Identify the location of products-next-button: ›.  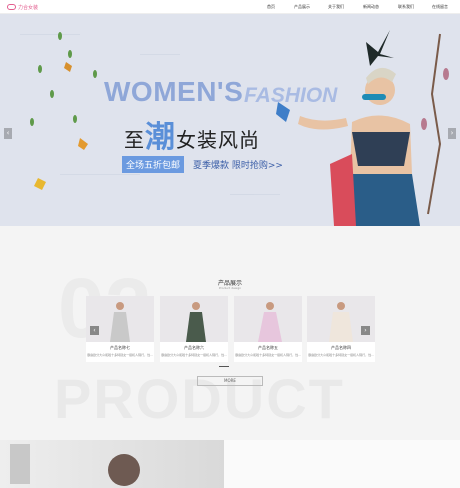
(365, 330).